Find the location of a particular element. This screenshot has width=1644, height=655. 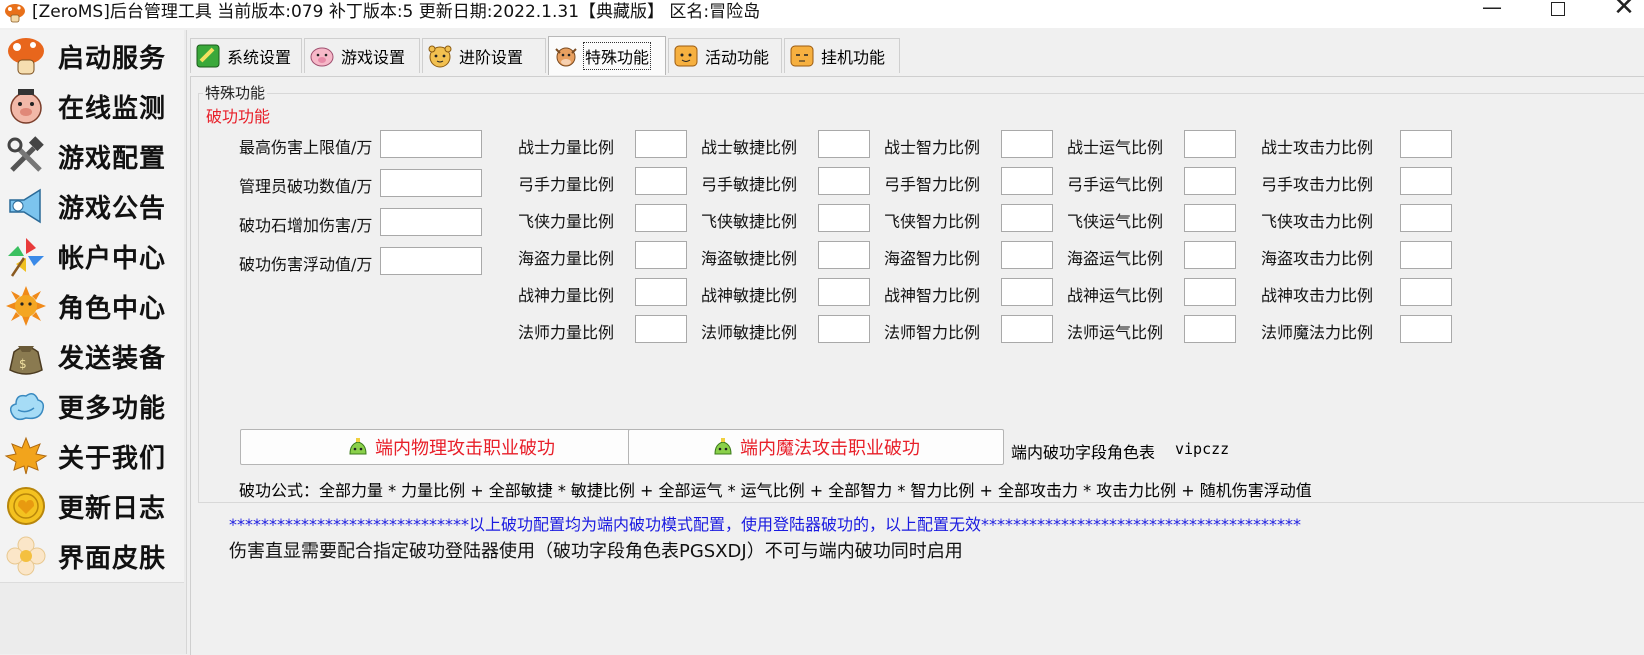

tiger-icon is located at coordinates (440, 56).